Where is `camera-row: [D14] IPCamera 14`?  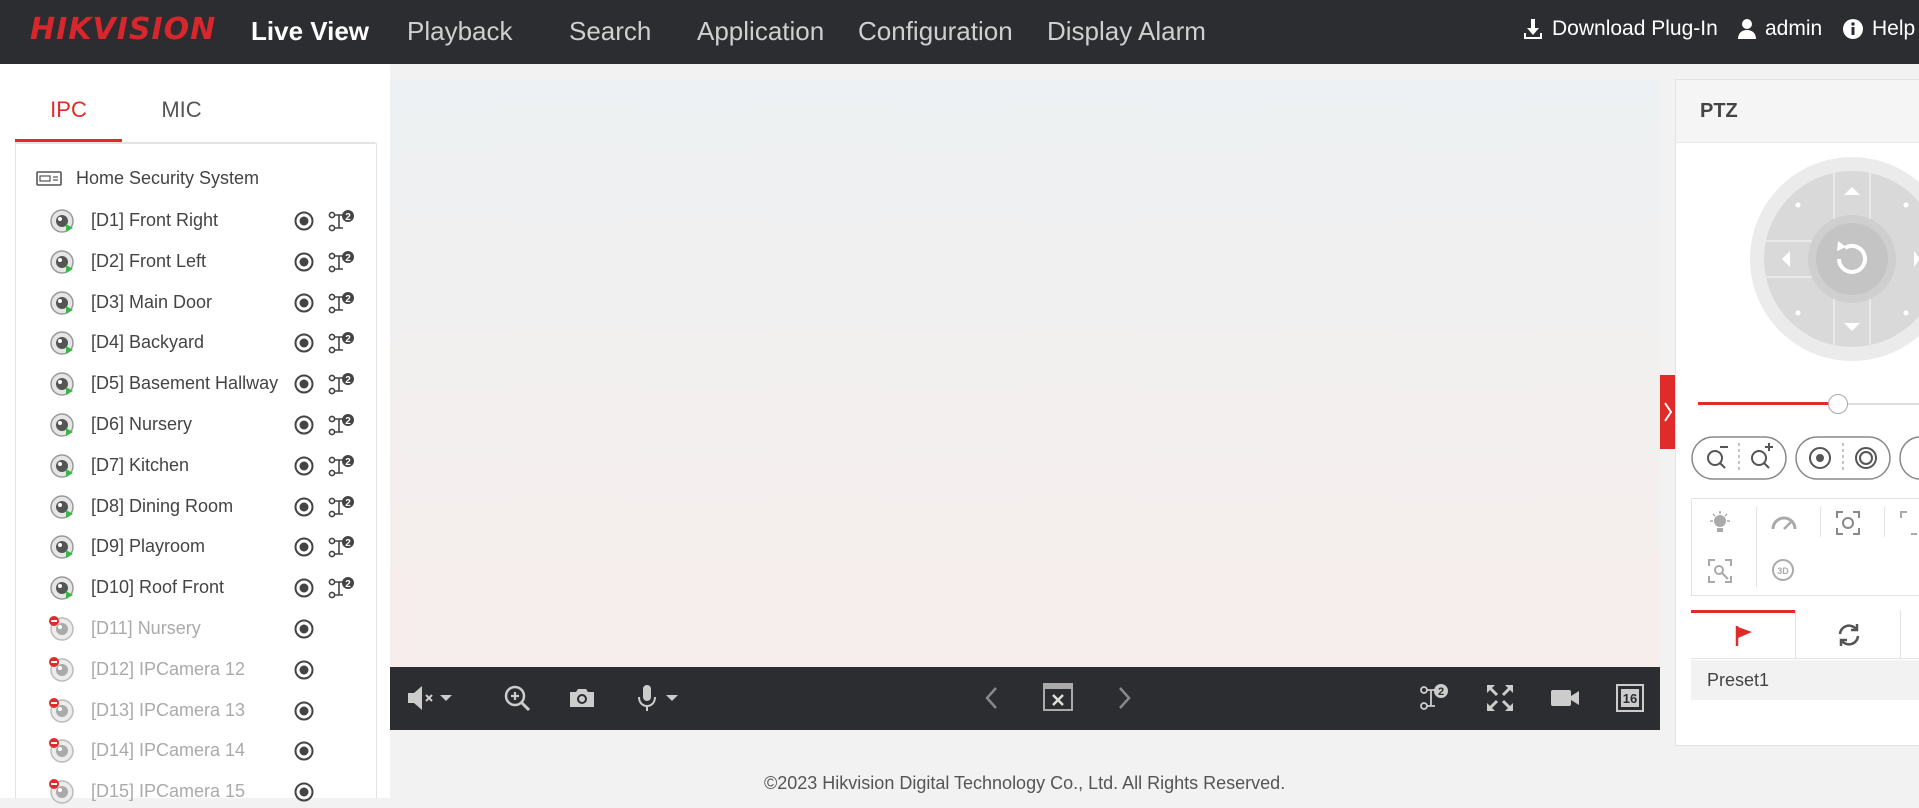
camera-row: [D14] IPCamera 14 is located at coordinates (209, 751).